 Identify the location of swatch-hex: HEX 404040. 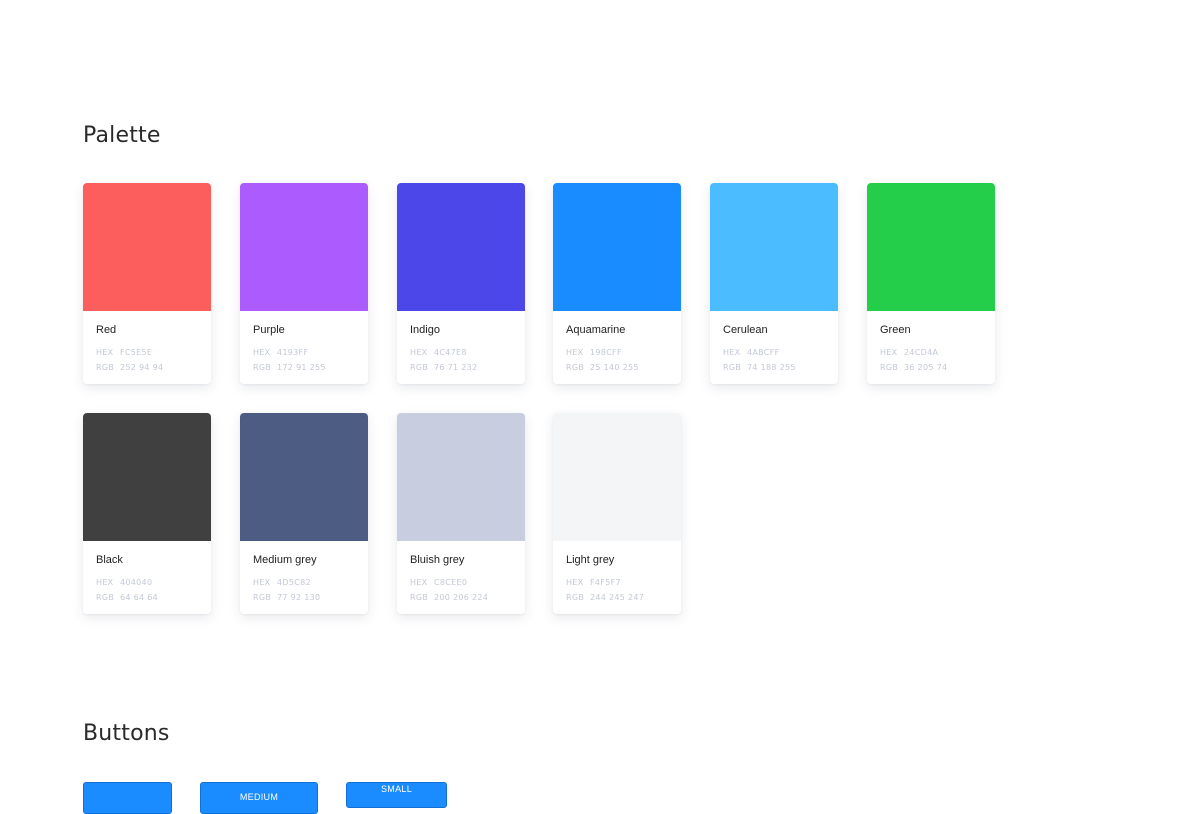
(147, 582).